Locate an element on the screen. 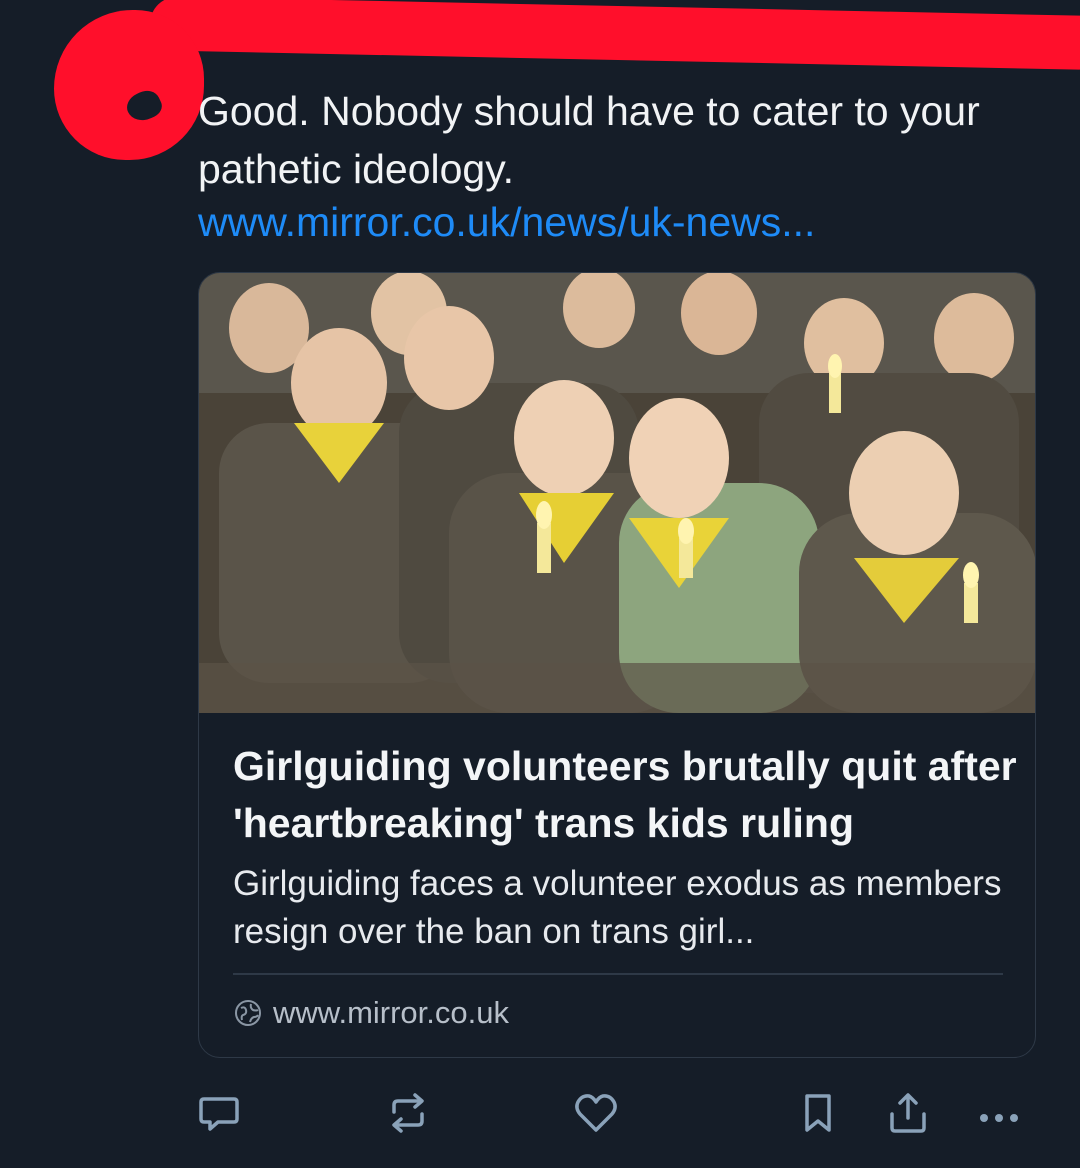 Image resolution: width=1080 pixels, height=1168 pixels. card-domain: www.mirror.co.uk is located at coordinates (391, 1012).